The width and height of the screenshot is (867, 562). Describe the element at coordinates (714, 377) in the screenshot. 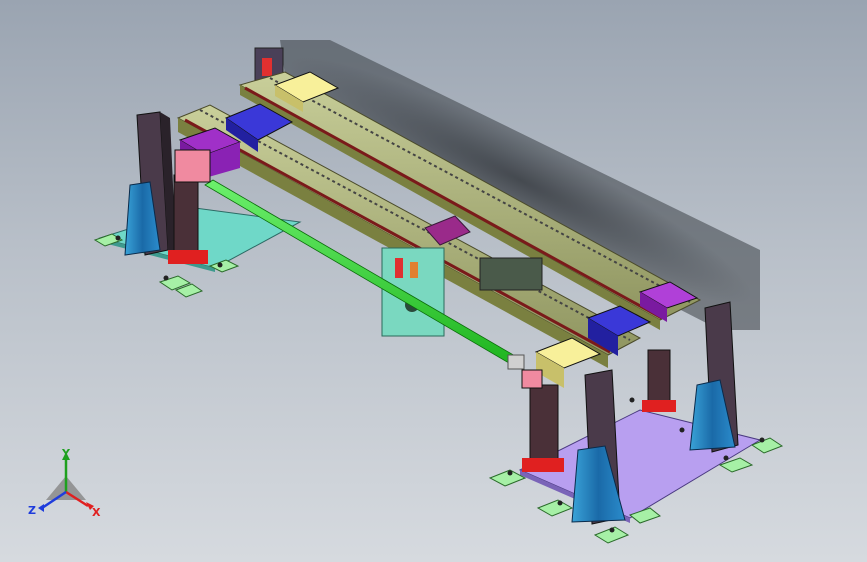

I see `right-back-post` at that location.